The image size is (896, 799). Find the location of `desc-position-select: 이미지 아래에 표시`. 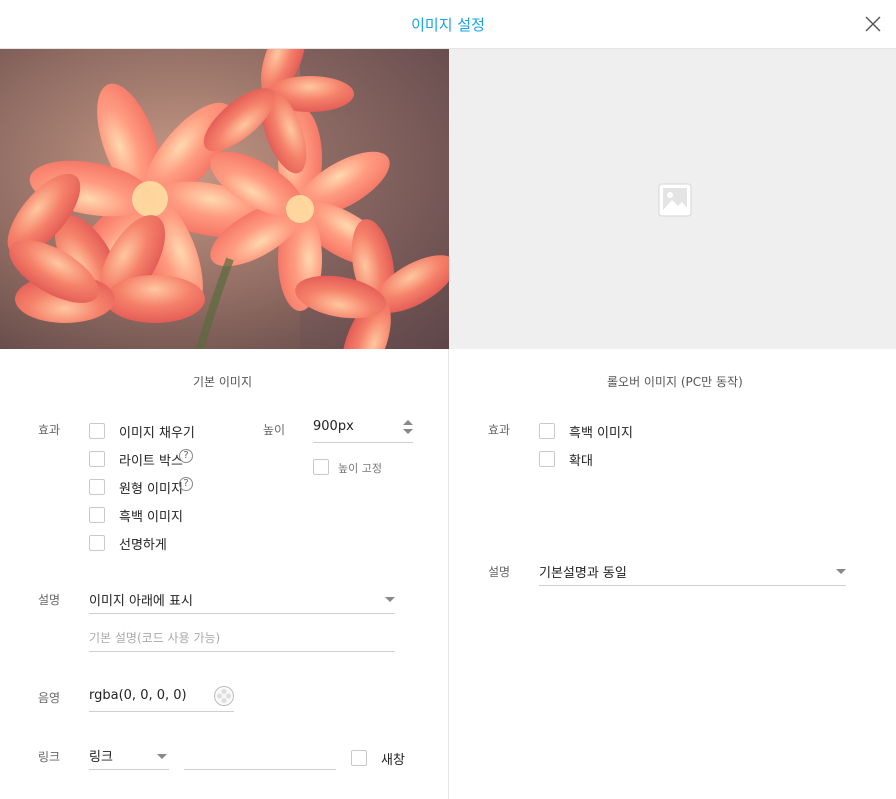

desc-position-select: 이미지 아래에 표시 is located at coordinates (242, 599).